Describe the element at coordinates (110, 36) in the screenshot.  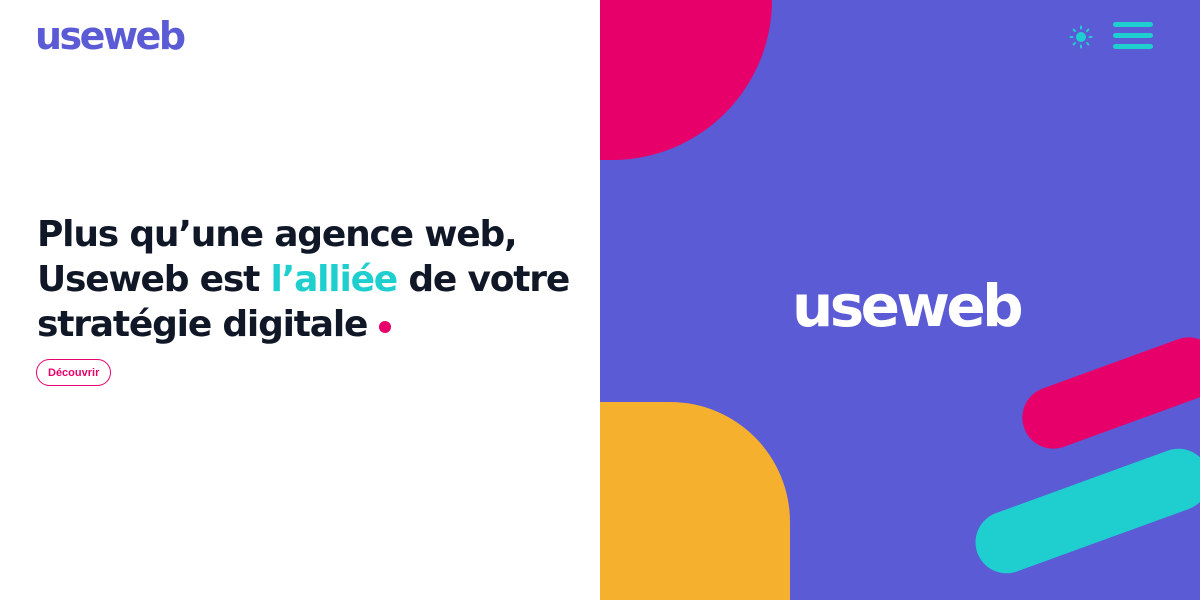
I see `brand-logo: useweb` at that location.